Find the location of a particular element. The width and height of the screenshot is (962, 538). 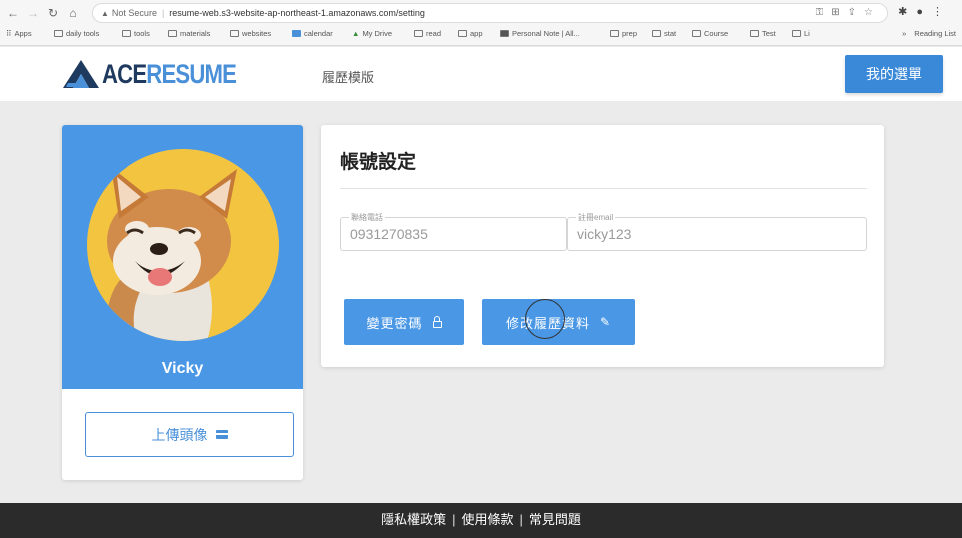

reading-list: » Reading List is located at coordinates (929, 33).